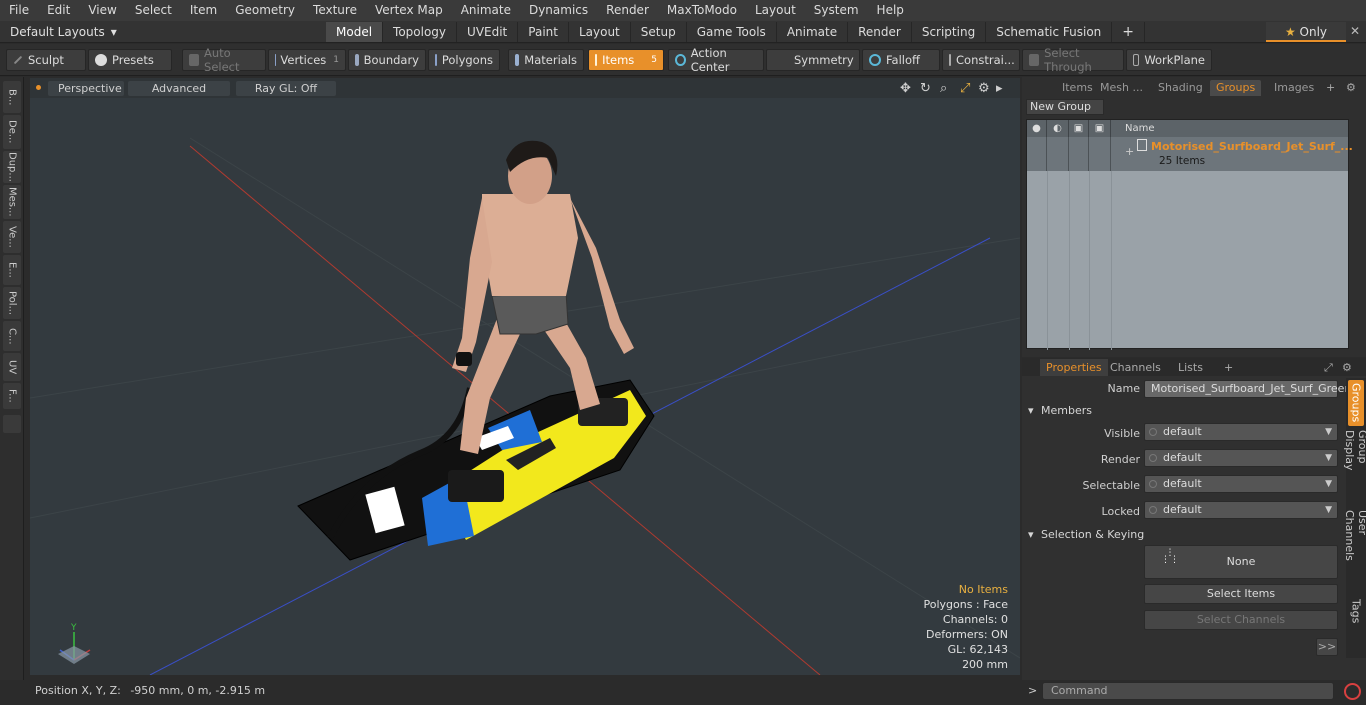 The height and width of the screenshot is (705, 1366). Describe the element at coordinates (1079, 128) in the screenshot. I see `lock-icon: ▣` at that location.